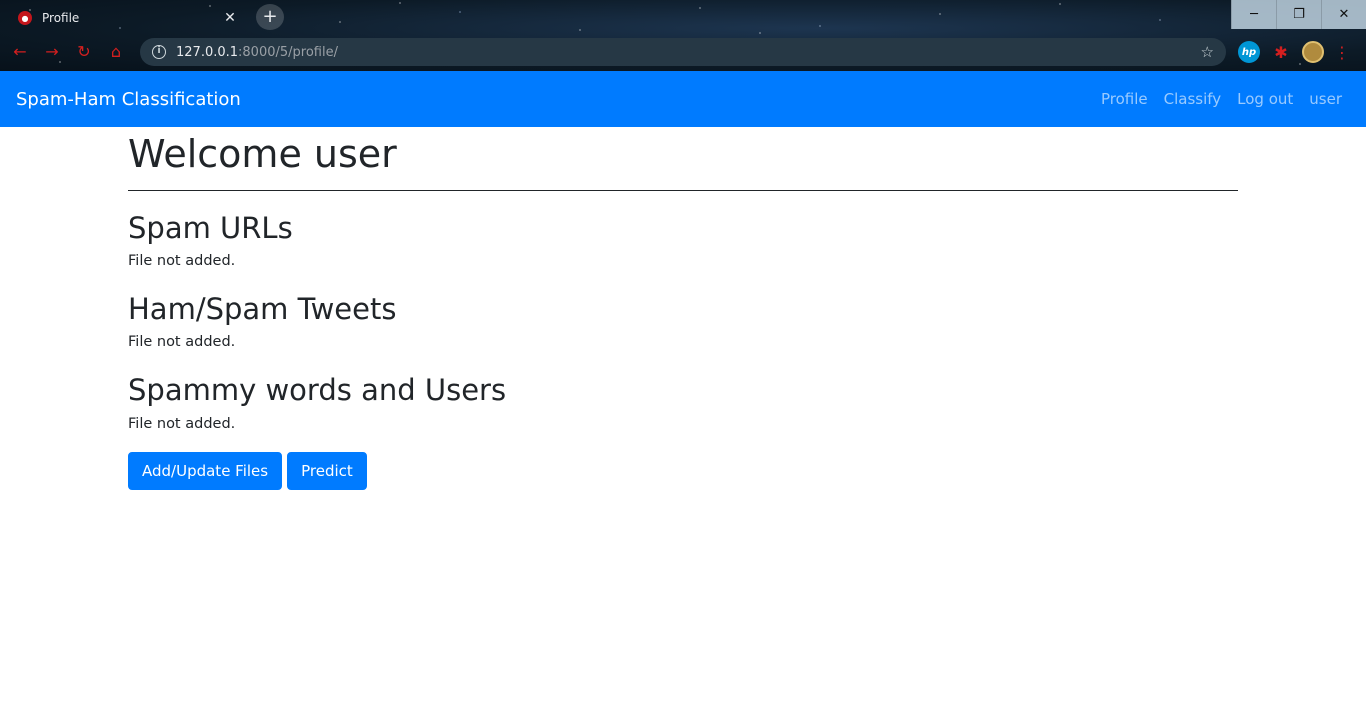 This screenshot has width=1366, height=728. I want to click on nav-link-profile: Profile, so click(1124, 99).